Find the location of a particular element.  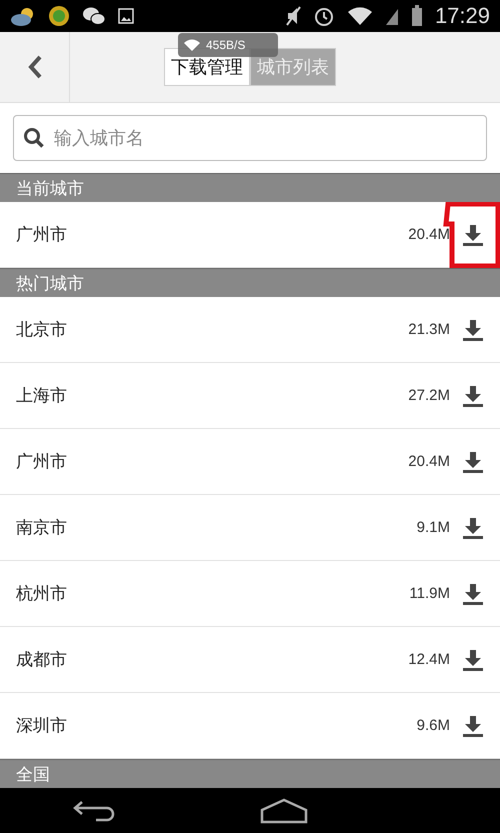

city-name: 南京市 is located at coordinates (216, 527).